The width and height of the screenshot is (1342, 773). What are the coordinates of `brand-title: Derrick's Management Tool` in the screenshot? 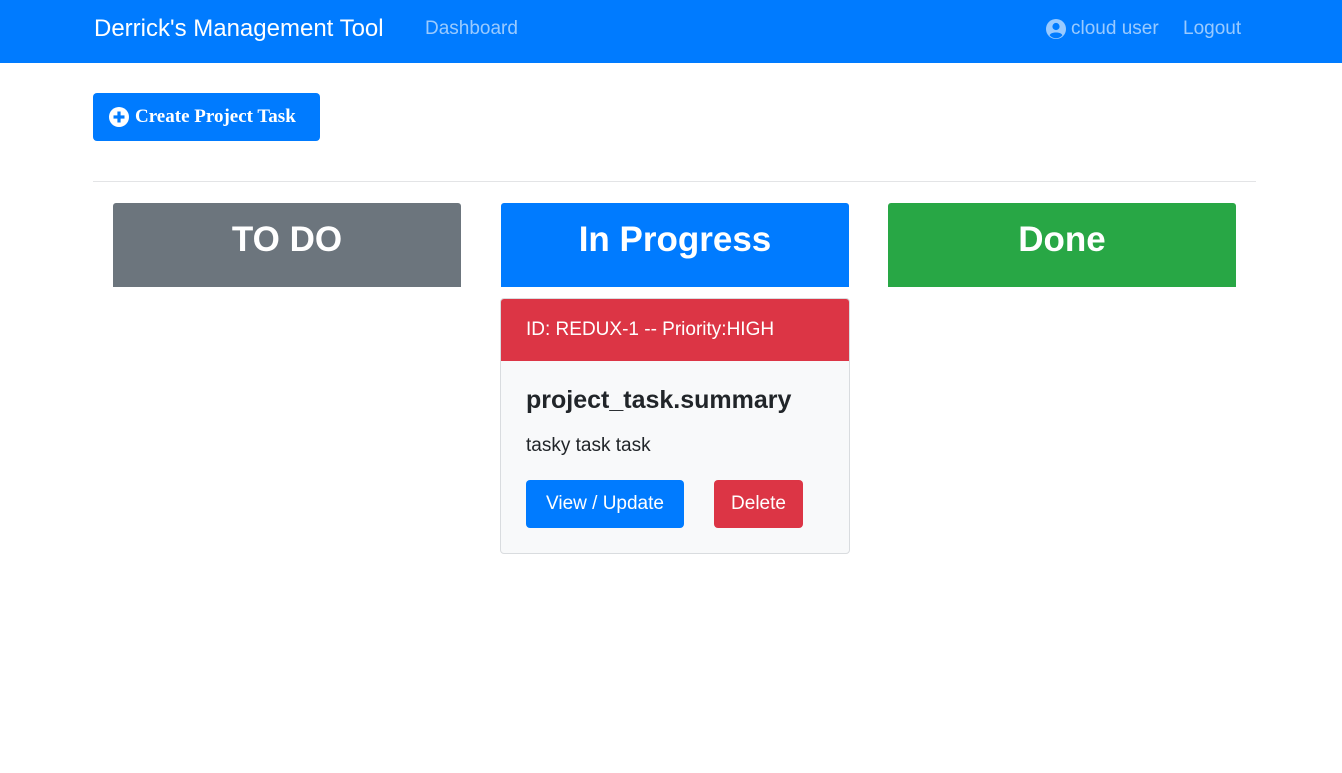 It's located at (239, 29).